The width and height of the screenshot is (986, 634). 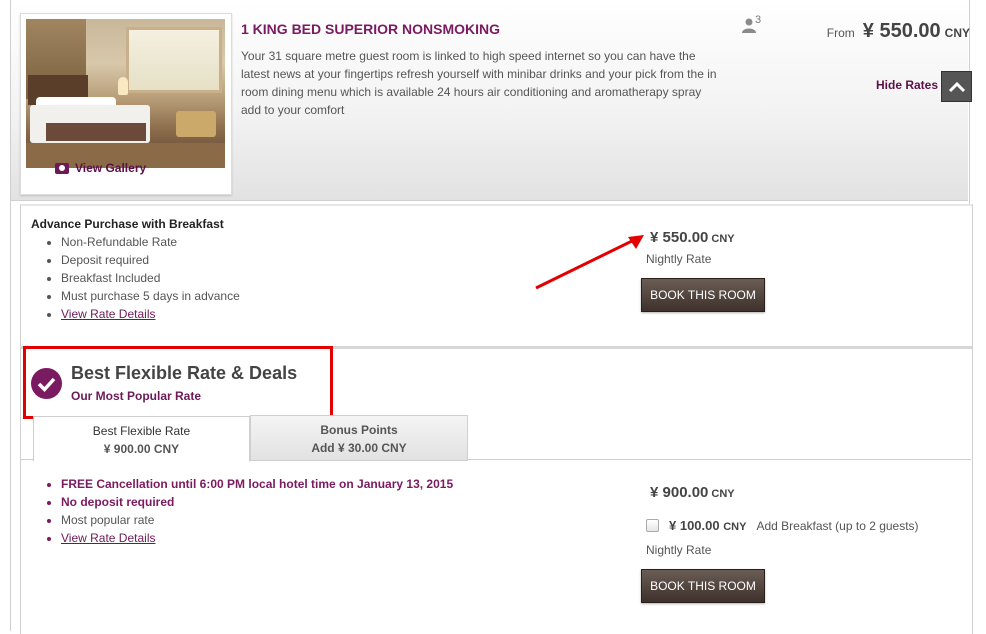 I want to click on tab-price: ¥ 900.00 CNY, so click(x=141, y=449).